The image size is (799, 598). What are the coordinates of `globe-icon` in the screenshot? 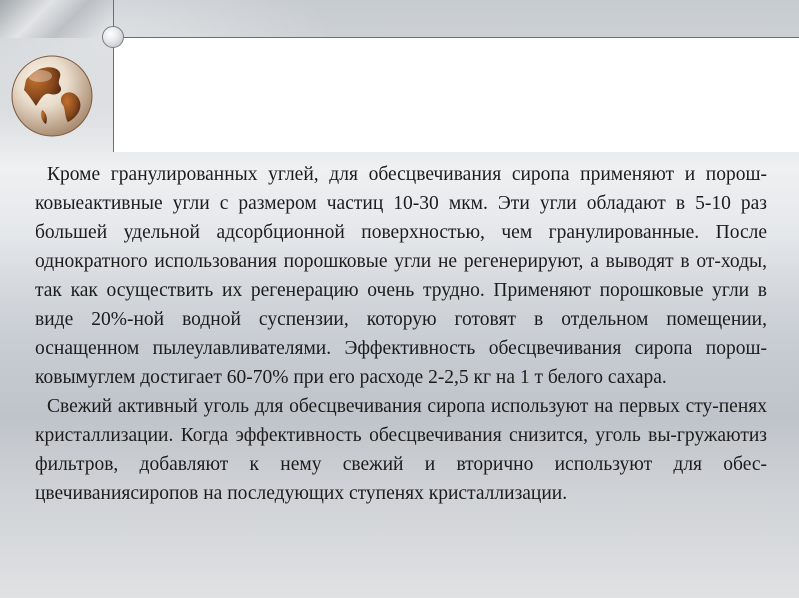 It's located at (52, 96).